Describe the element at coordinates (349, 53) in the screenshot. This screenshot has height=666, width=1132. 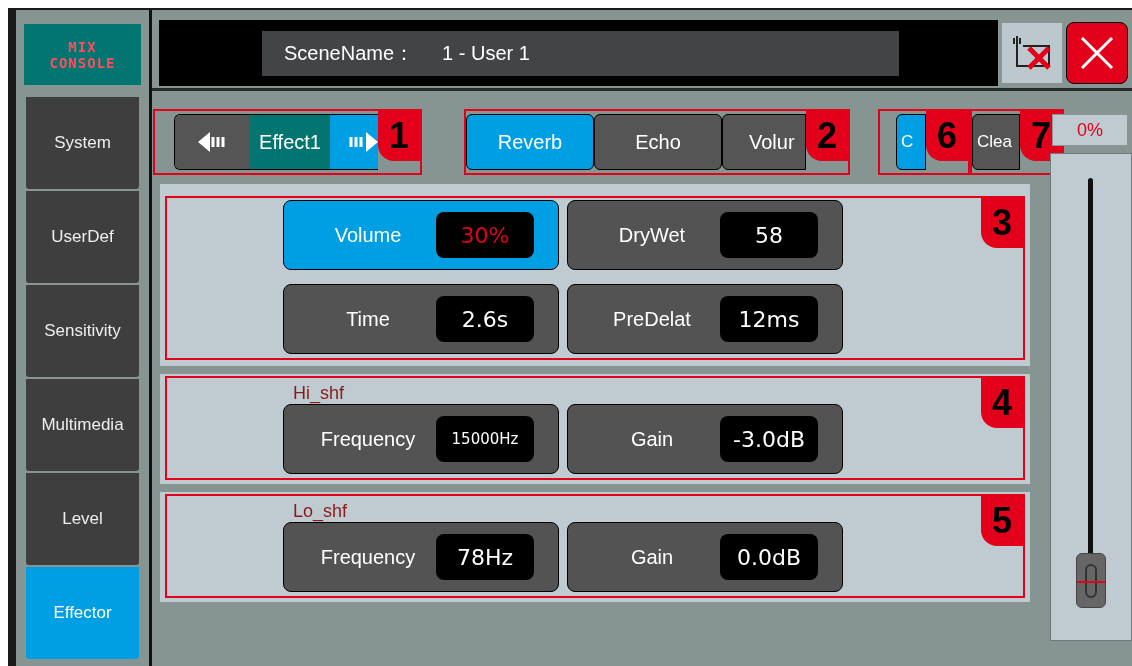
I see `scene-name-label: SceneName：` at that location.